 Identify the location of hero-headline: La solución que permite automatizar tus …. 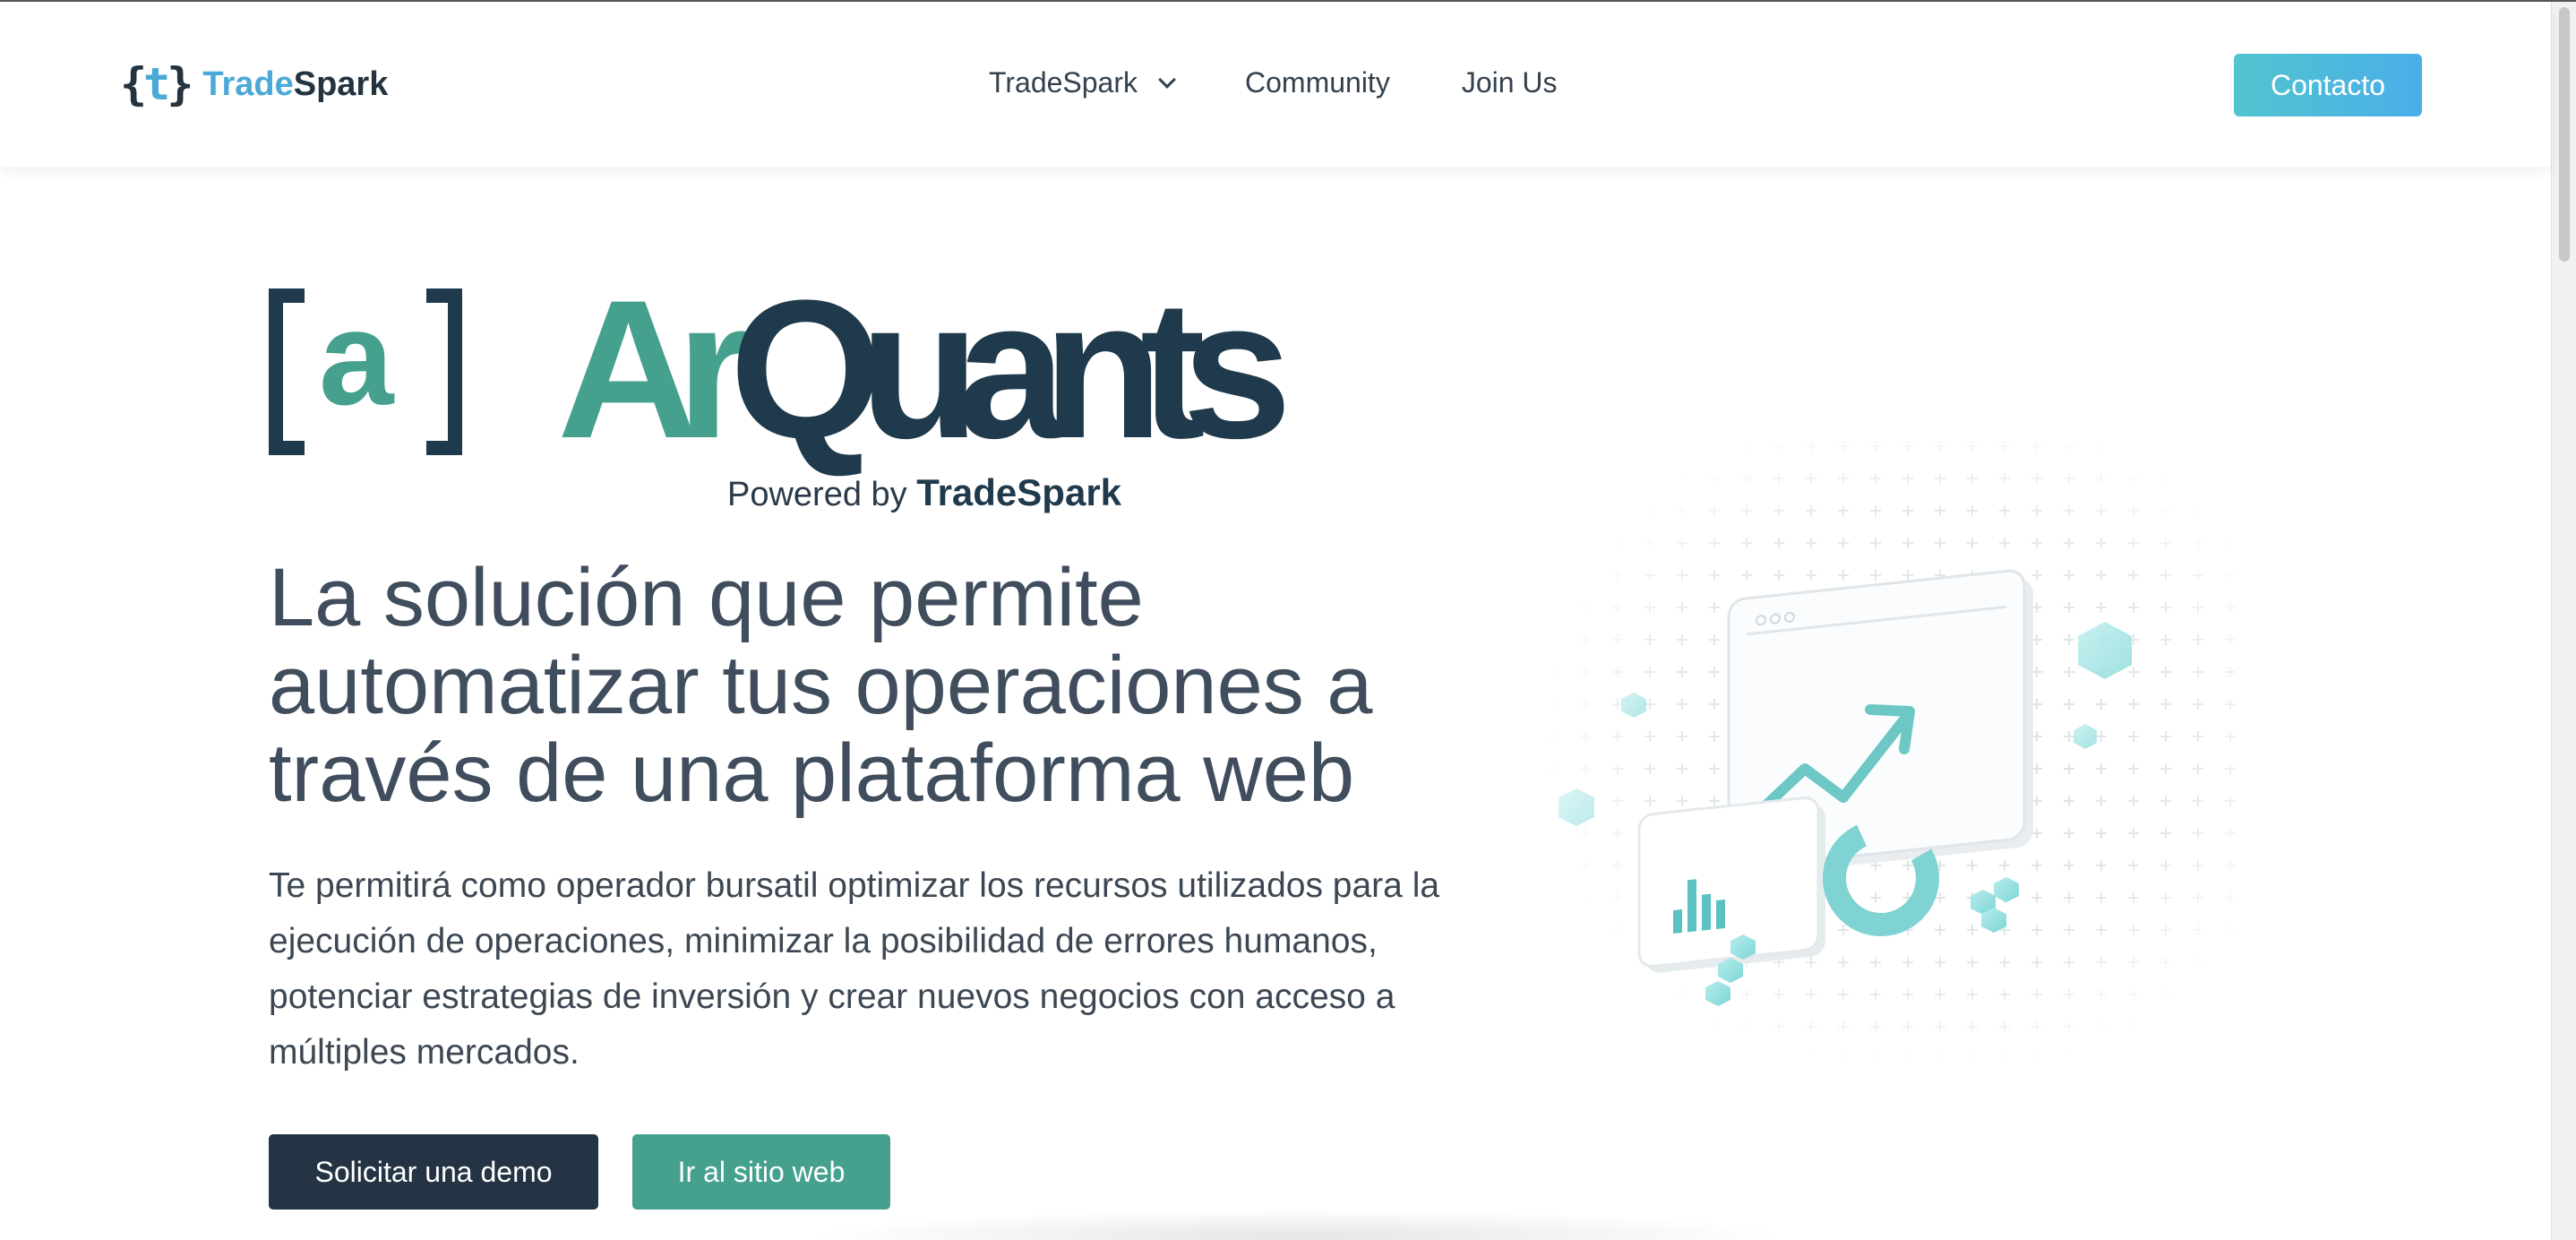
(821, 685).